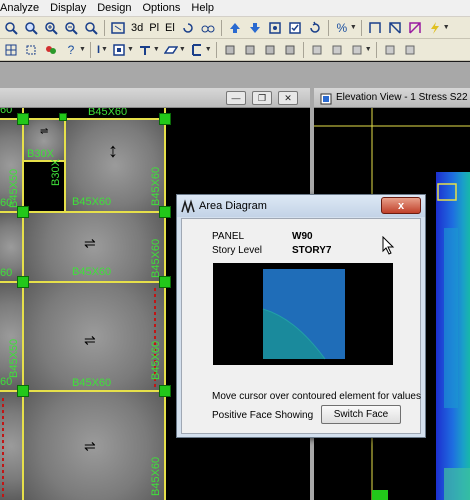  Describe the element at coordinates (255, 28) in the screenshot. I see `move-down-icon` at that location.